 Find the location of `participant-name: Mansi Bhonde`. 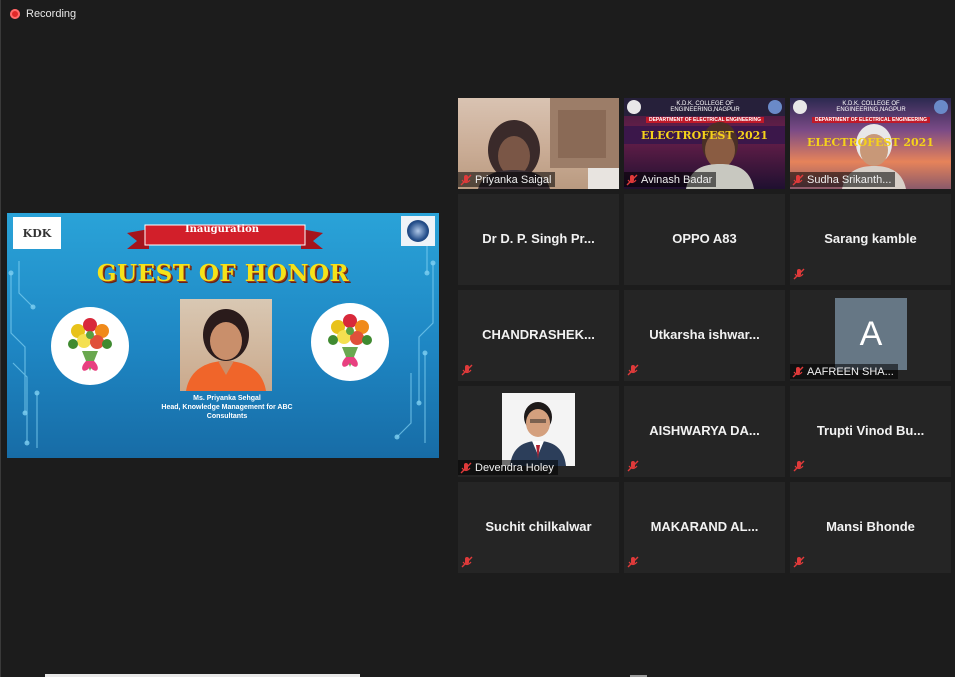

participant-name: Mansi Bhonde is located at coordinates (870, 526).